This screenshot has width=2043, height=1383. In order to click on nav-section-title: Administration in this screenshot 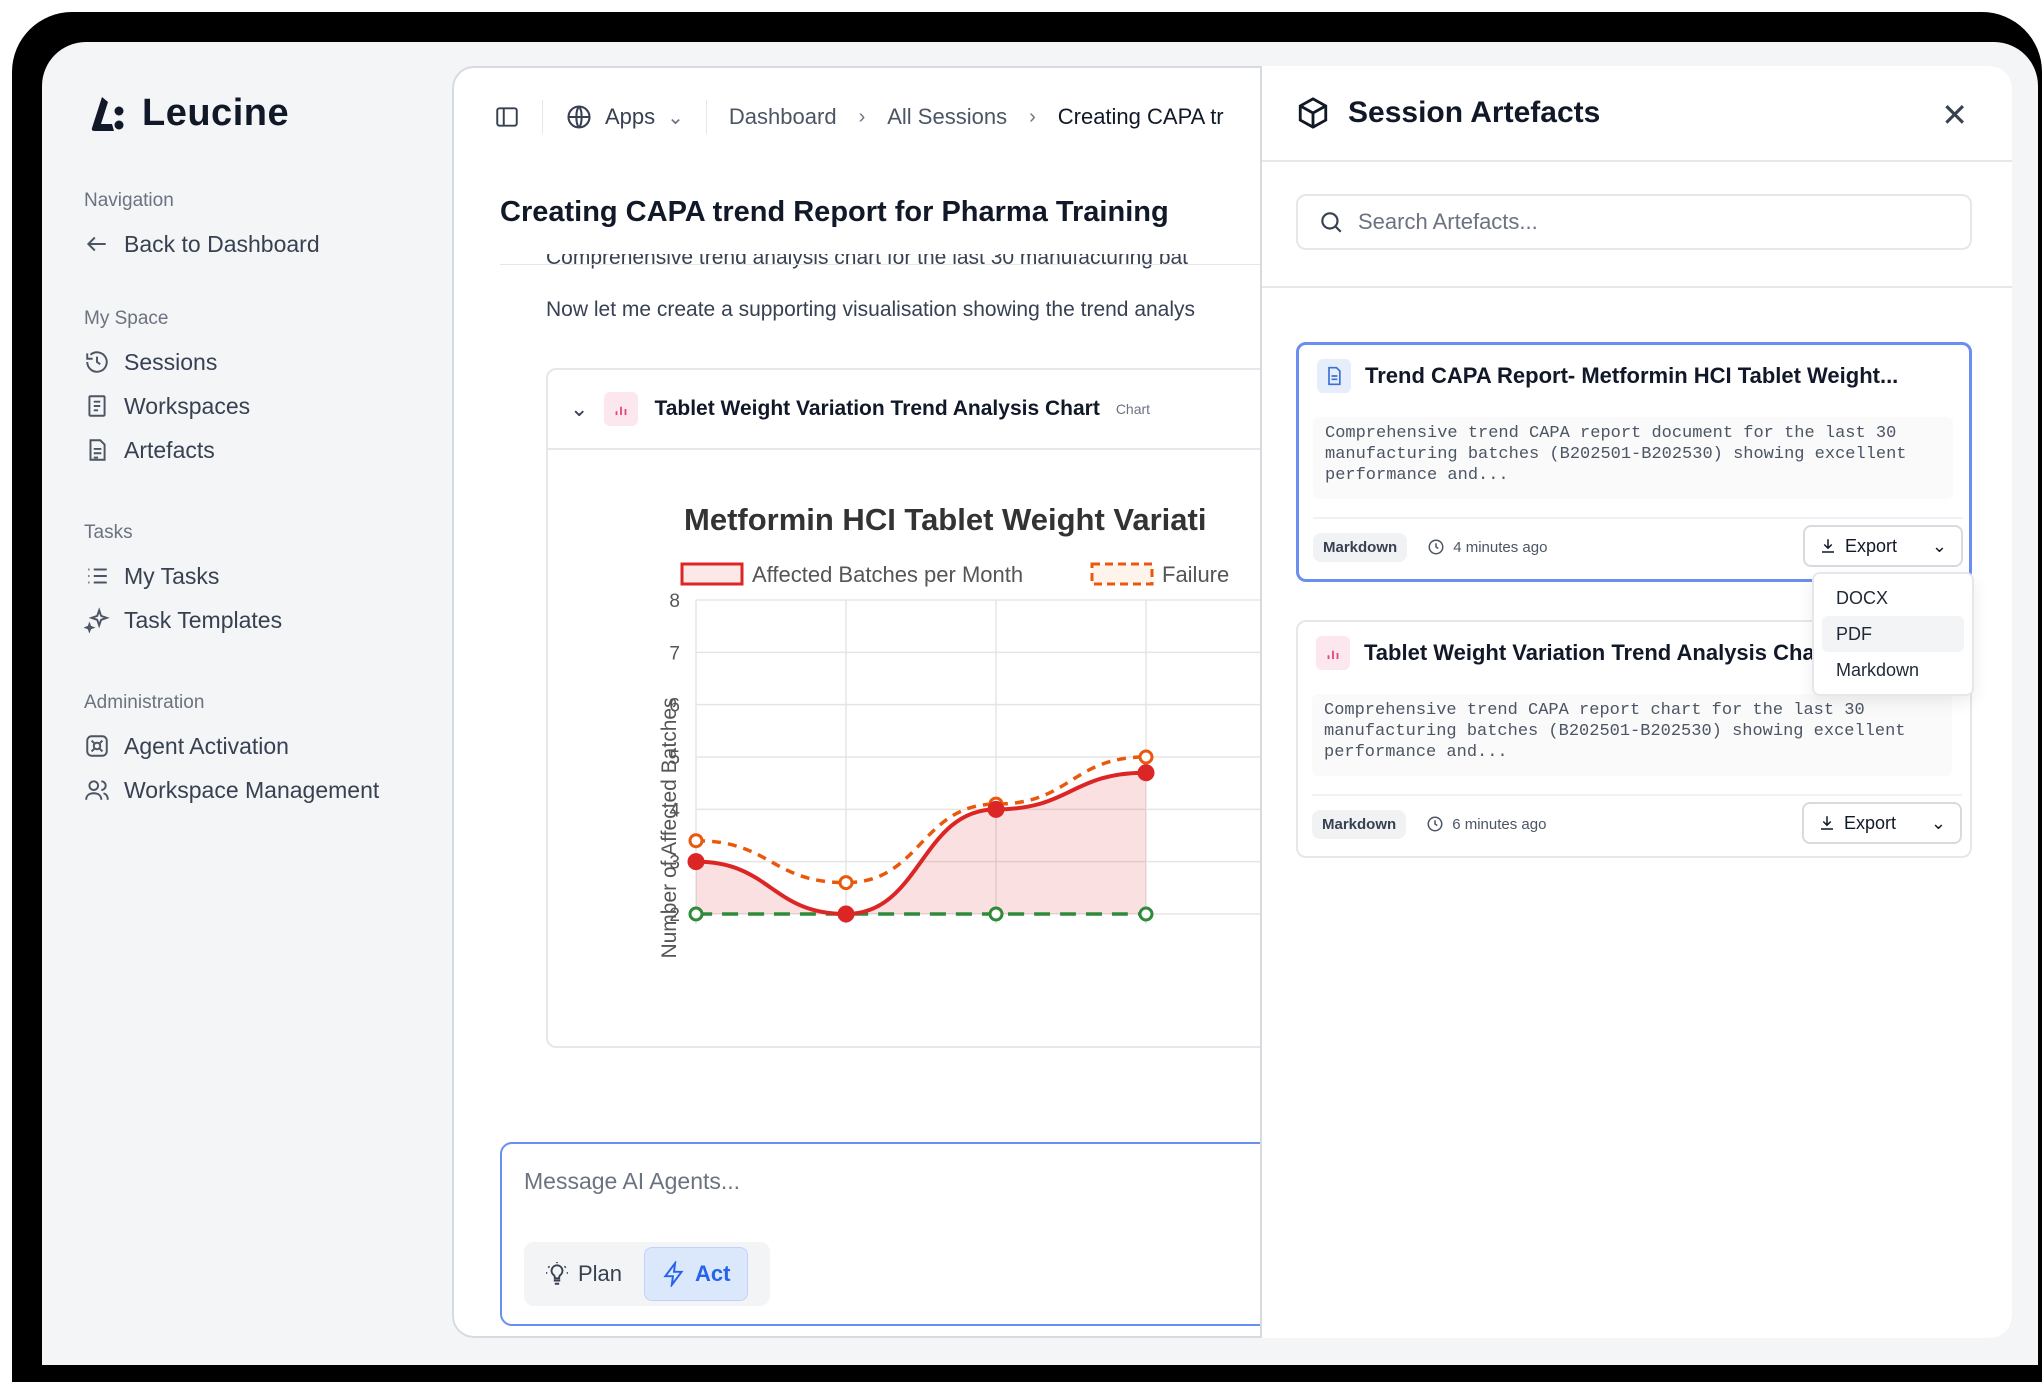, I will do `click(144, 702)`.